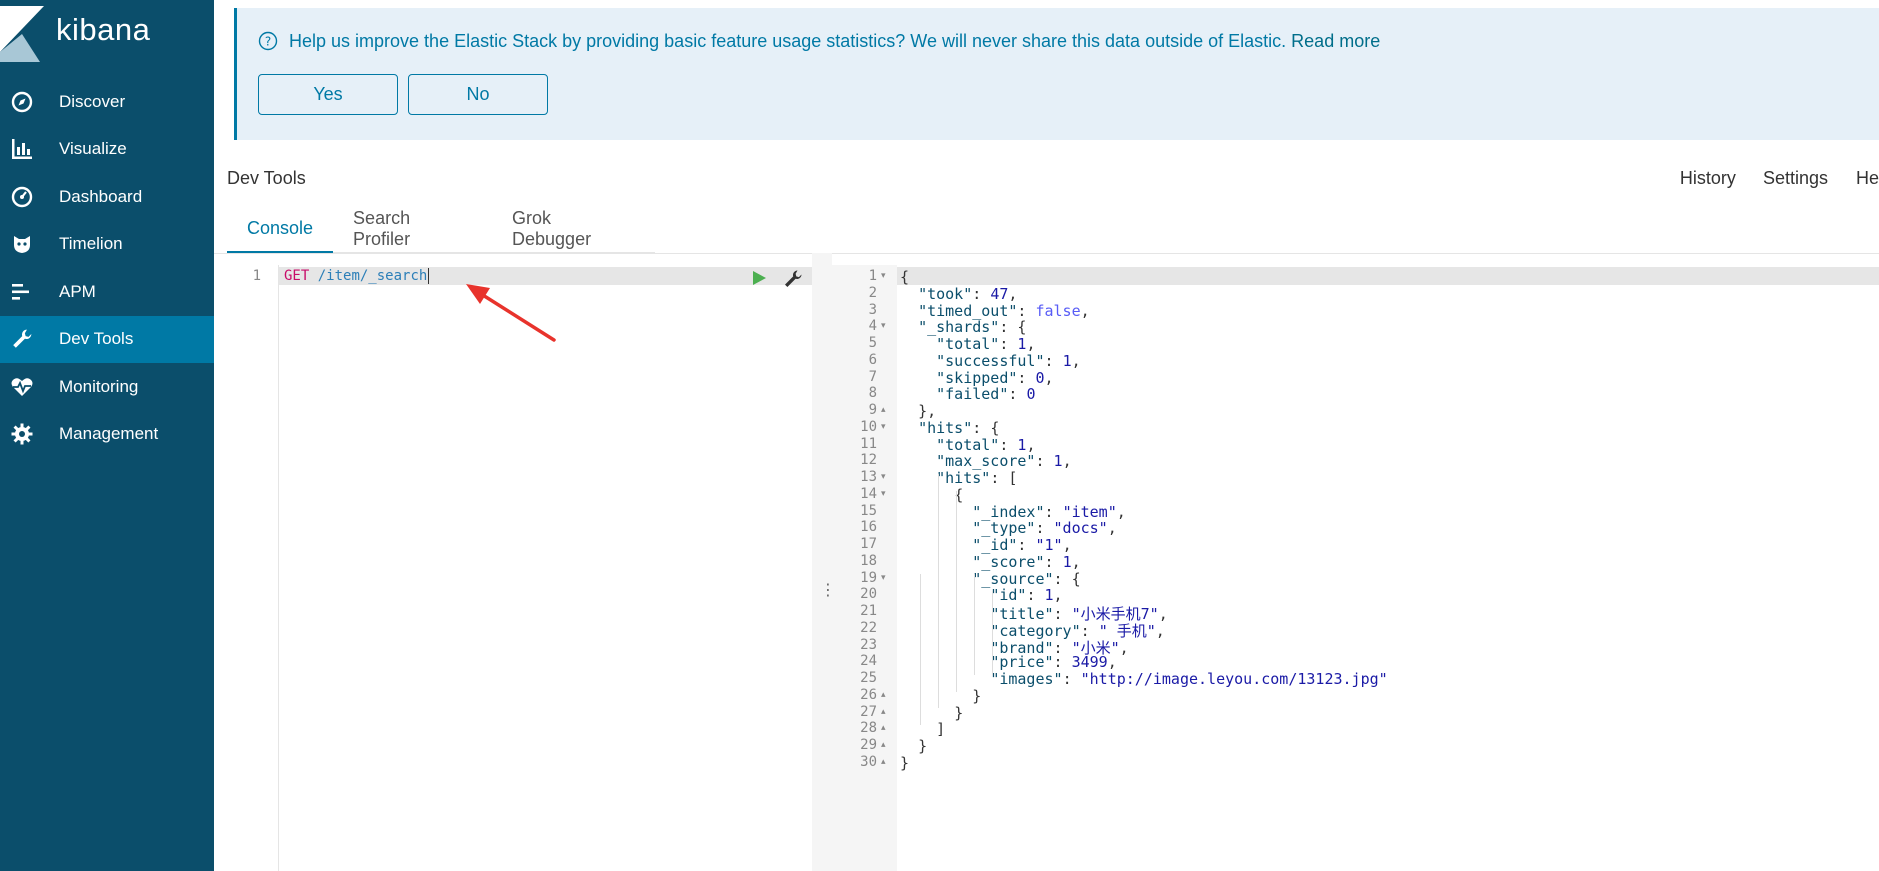 This screenshot has height=871, width=1879. Describe the element at coordinates (328, 94) in the screenshot. I see `yes-button: Yes` at that location.